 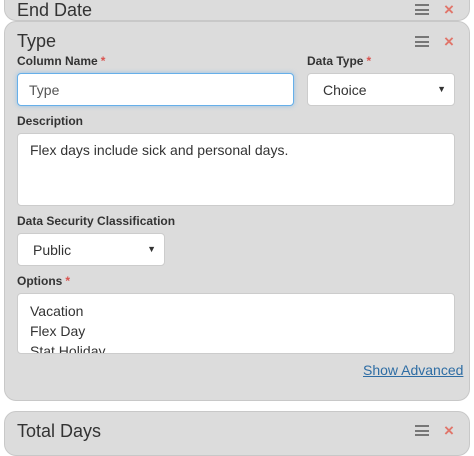 What do you see at coordinates (58, 331) in the screenshot?
I see `option-item: Flex Day` at bounding box center [58, 331].